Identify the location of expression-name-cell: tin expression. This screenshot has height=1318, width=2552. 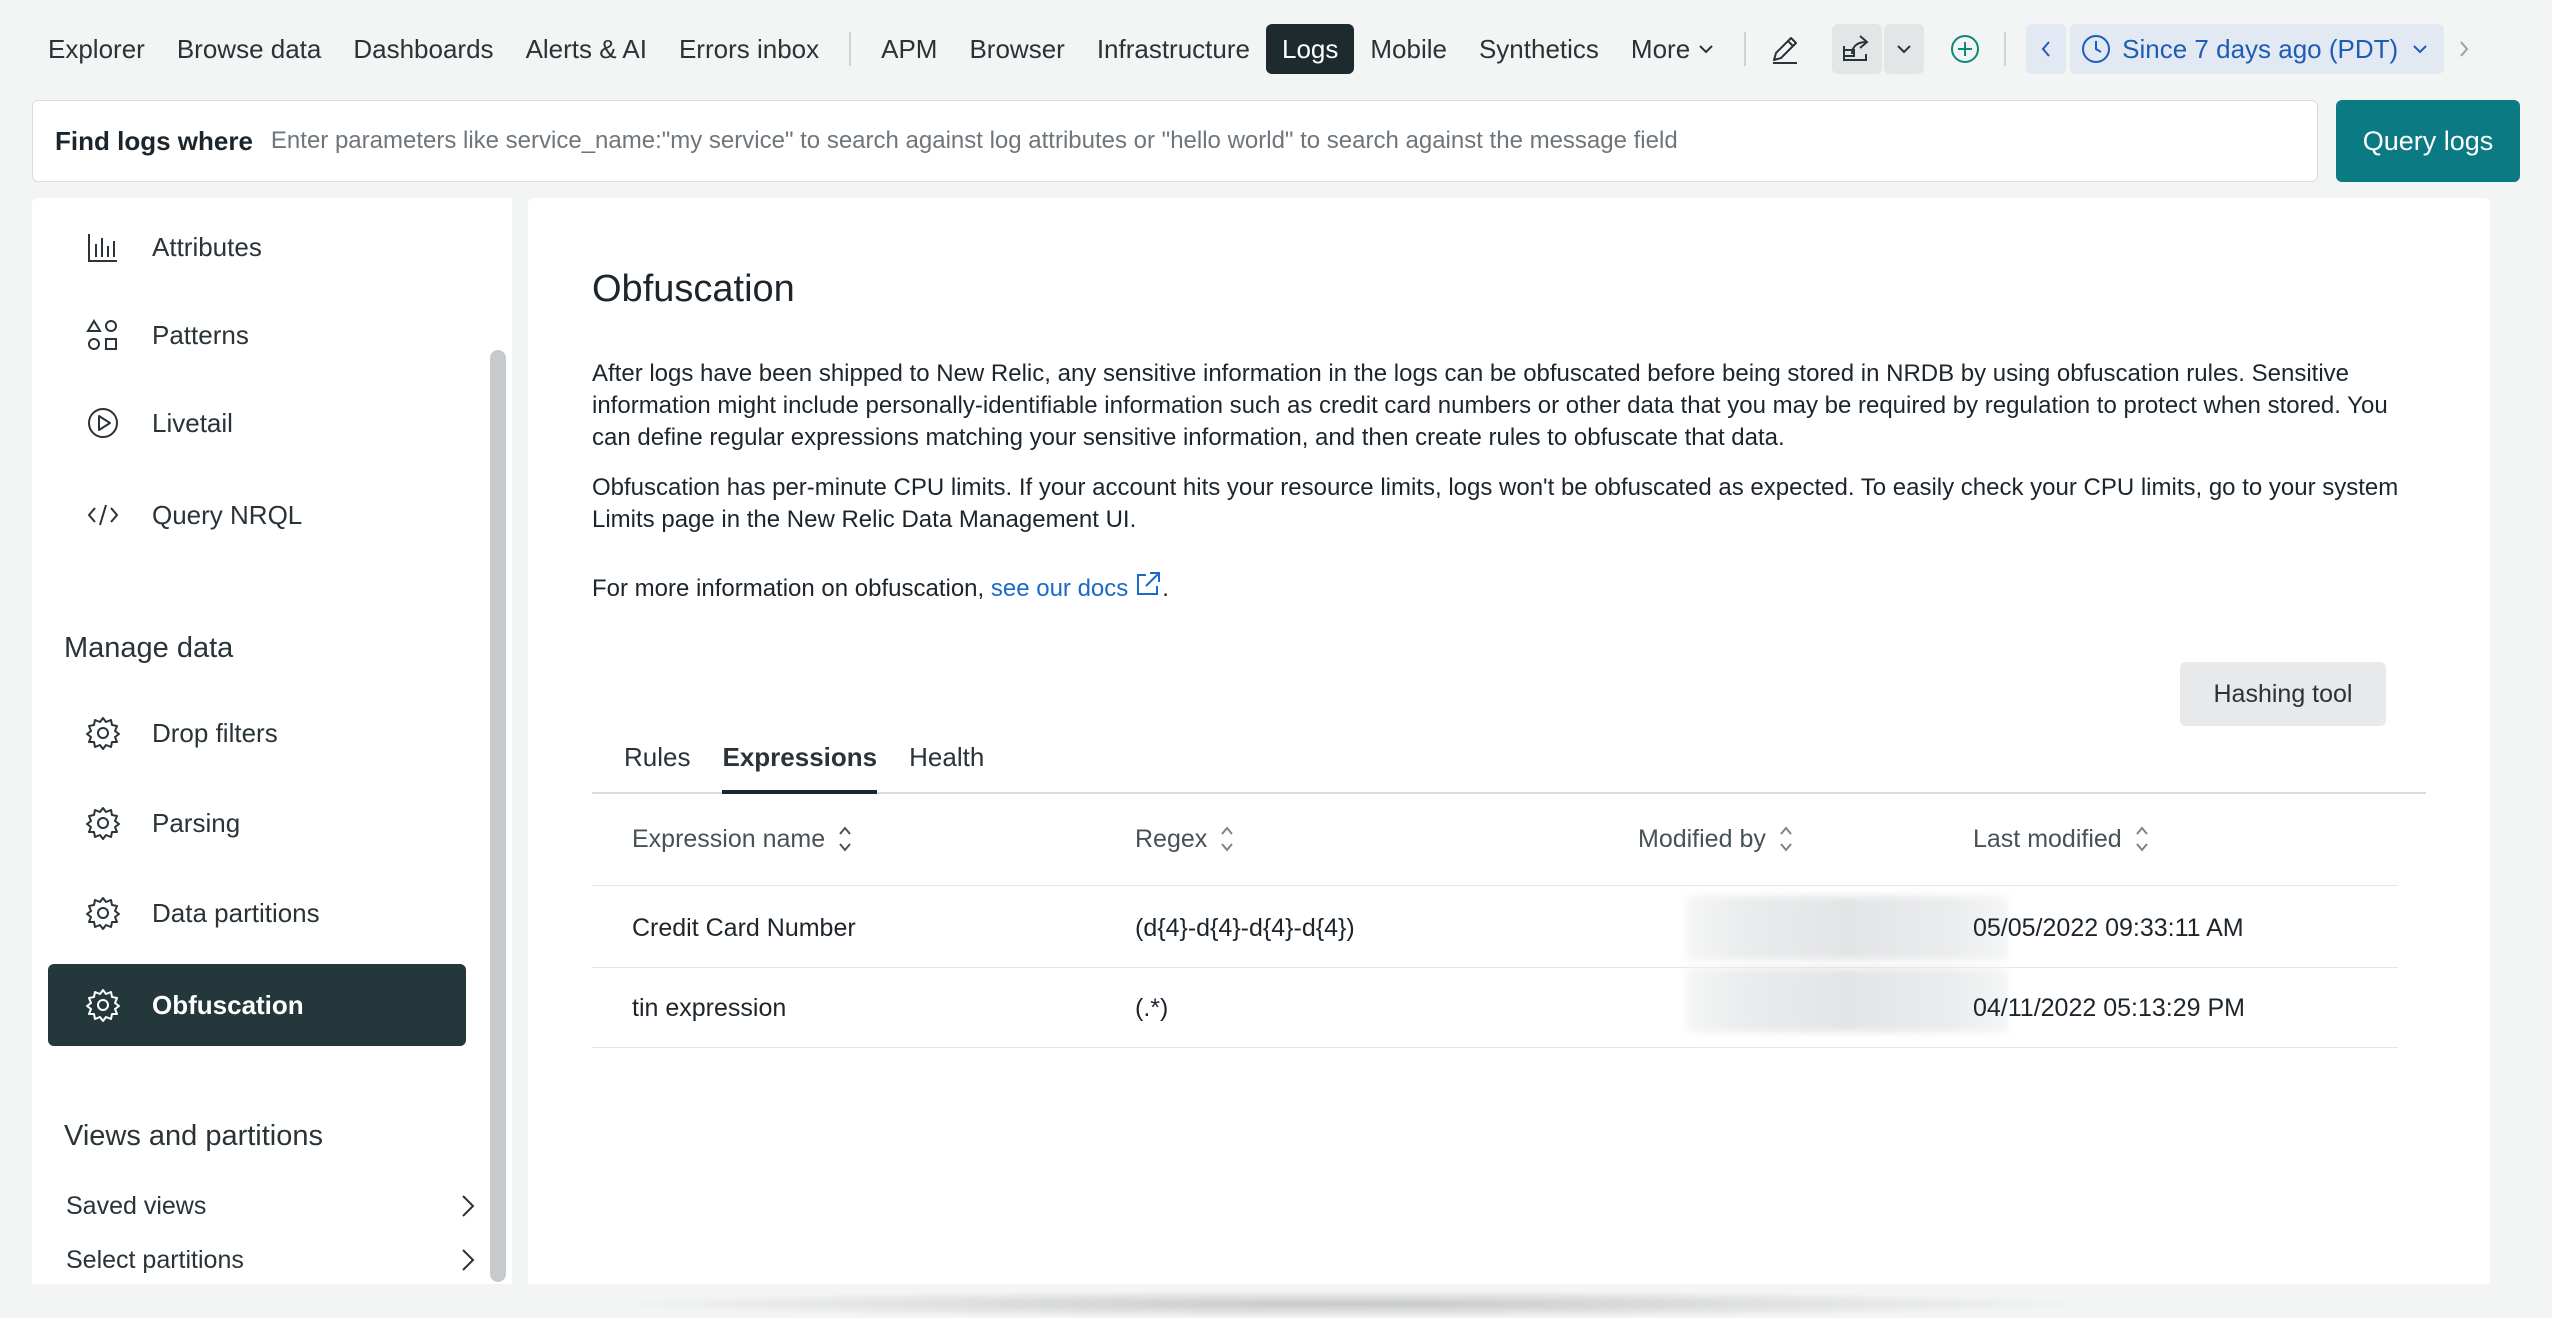
(709, 1008).